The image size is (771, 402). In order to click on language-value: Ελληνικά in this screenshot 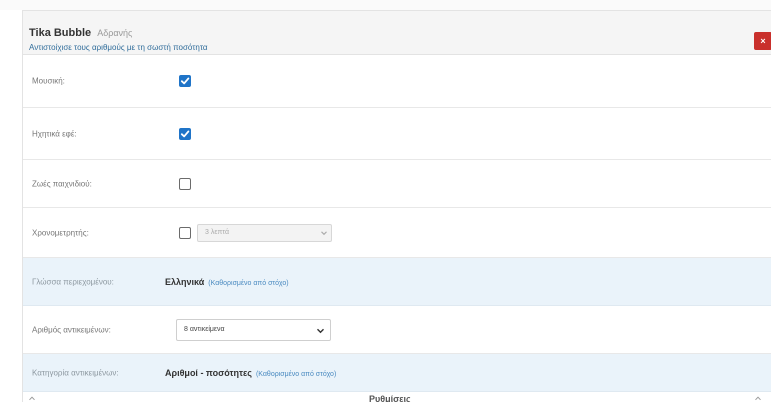, I will do `click(185, 281)`.